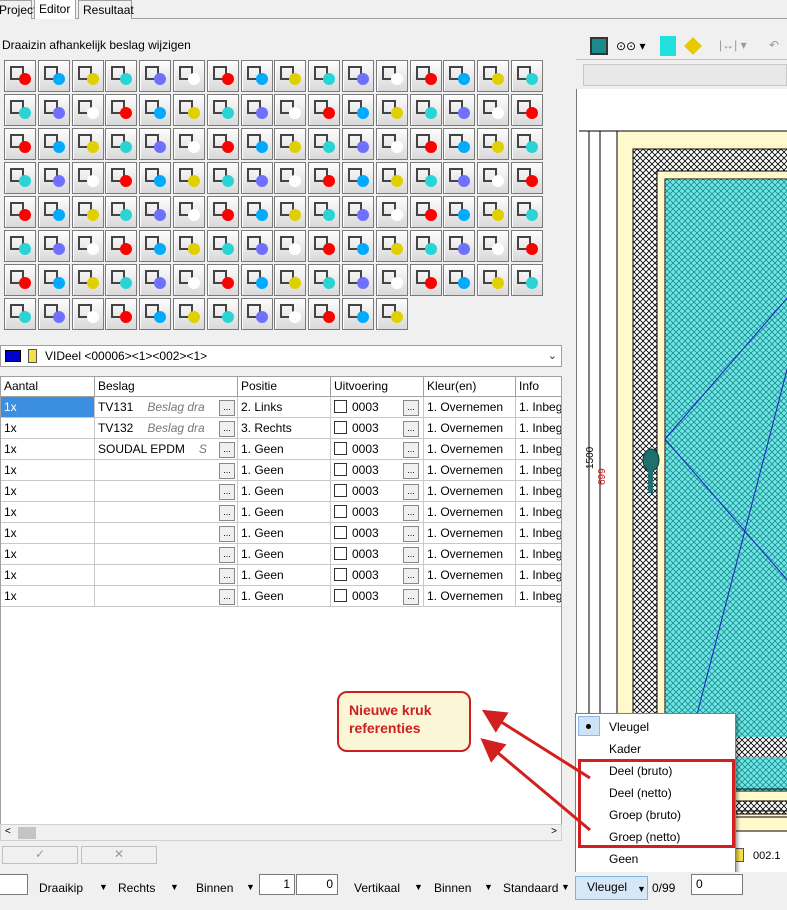  Describe the element at coordinates (531, 888) in the screenshot. I see `standaard-label: Standaard` at that location.